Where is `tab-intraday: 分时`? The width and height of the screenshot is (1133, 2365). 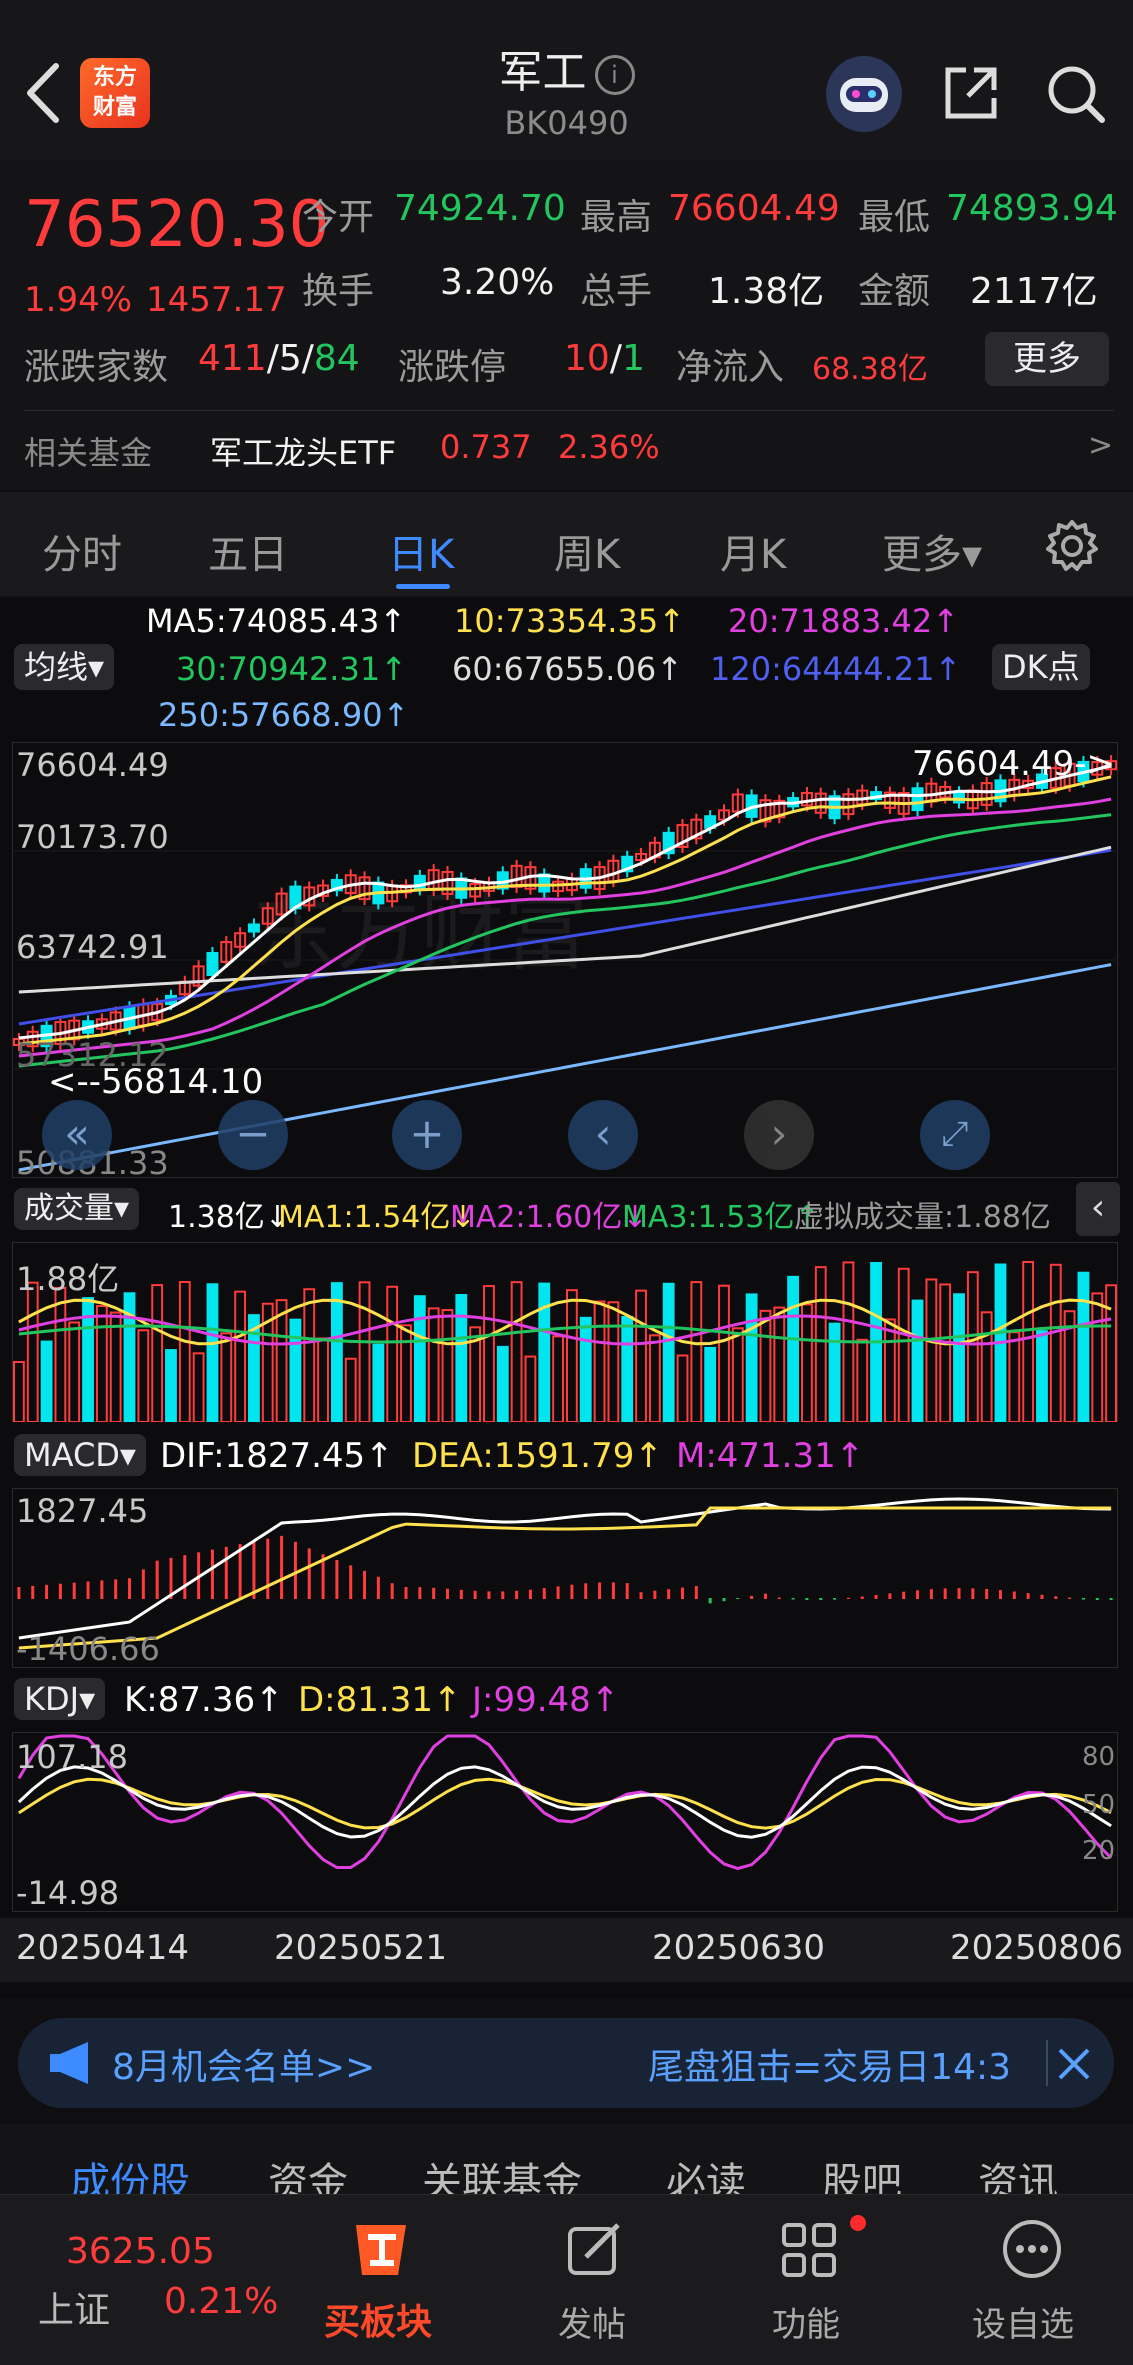
tab-intraday: 分时 is located at coordinates (82, 551).